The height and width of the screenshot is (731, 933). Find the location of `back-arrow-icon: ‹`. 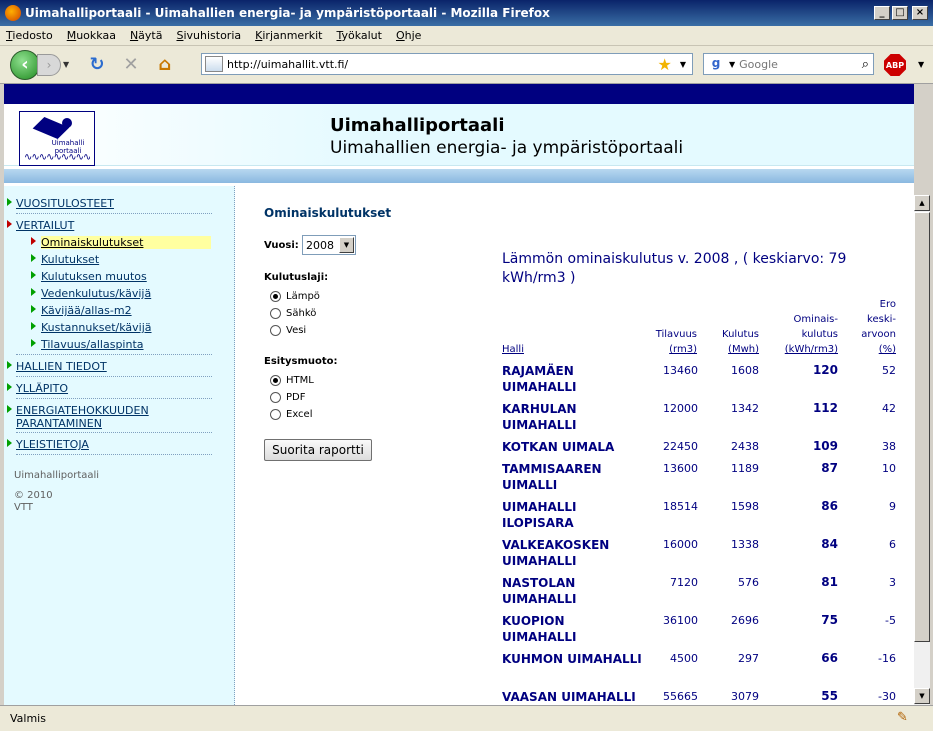

back-arrow-icon: ‹ is located at coordinates (25, 64).